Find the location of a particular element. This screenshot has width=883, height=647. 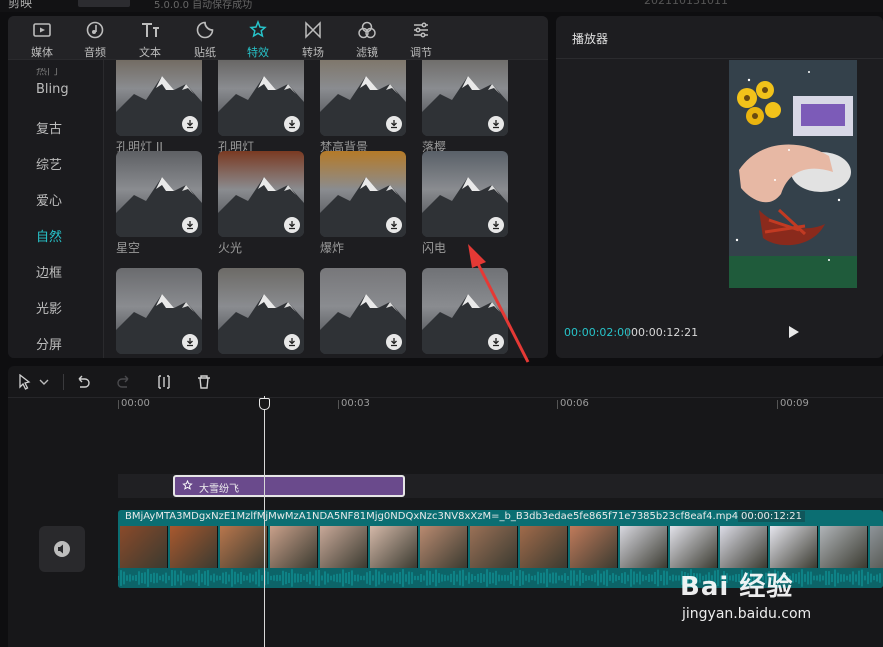

effect-name: 爆炸 is located at coordinates (332, 248).